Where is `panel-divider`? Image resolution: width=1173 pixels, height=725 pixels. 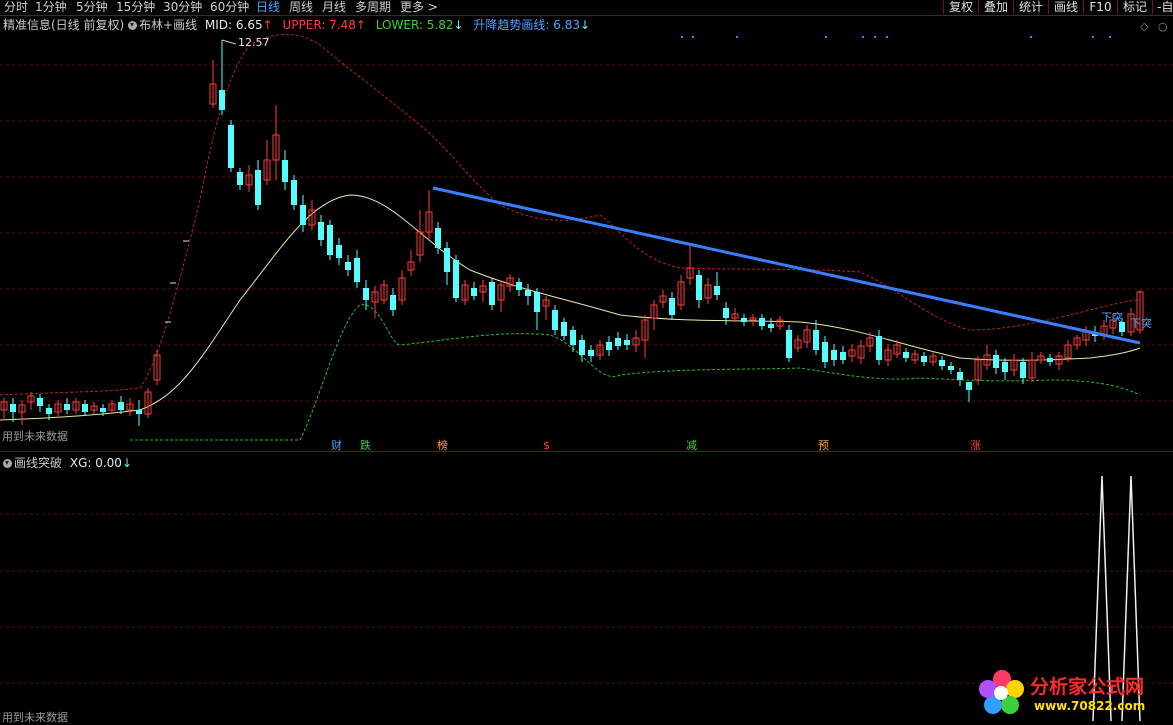 panel-divider is located at coordinates (586, 451).